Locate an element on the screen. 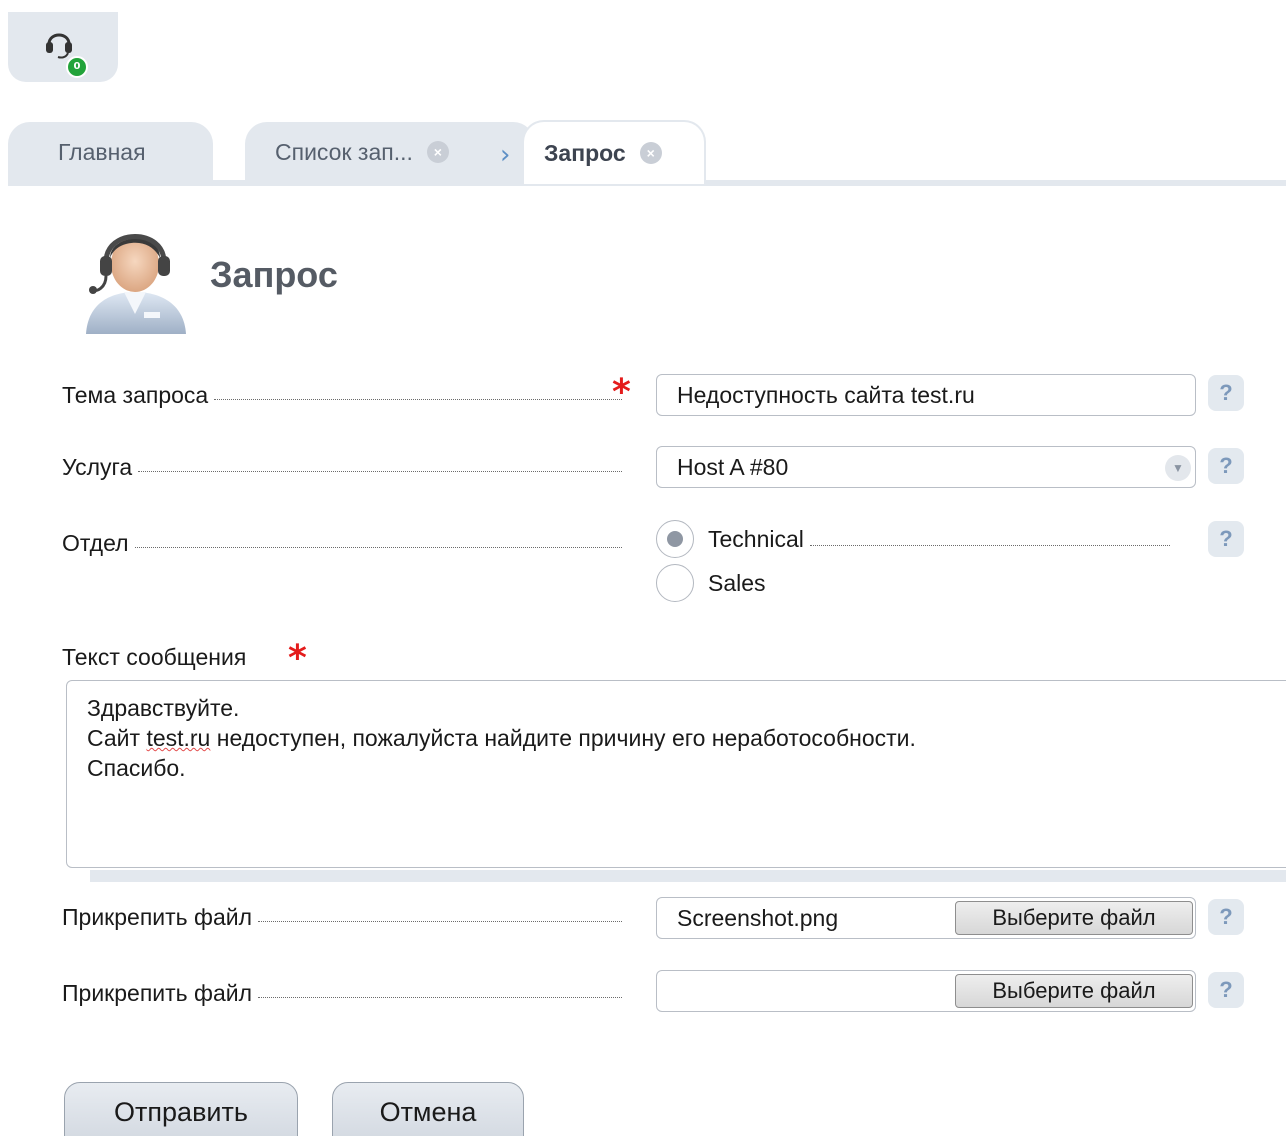  tabs-bar: Главная Список зап... × › Запрос × is located at coordinates (647, 153).